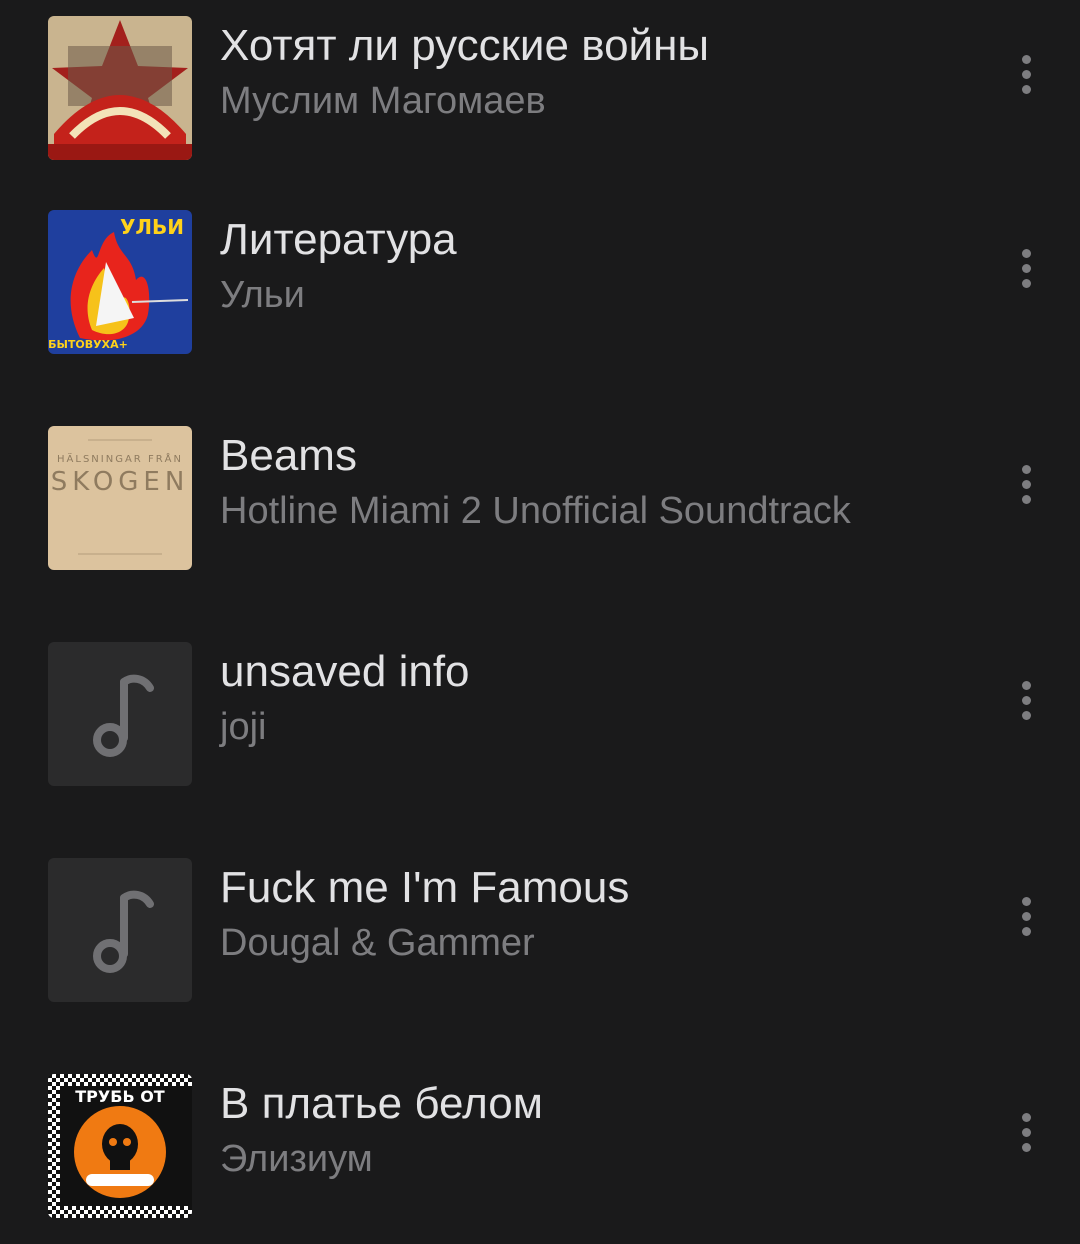  Describe the element at coordinates (88, 344) in the screenshot. I see `svg-text: БЫТОВУХА+` at that location.